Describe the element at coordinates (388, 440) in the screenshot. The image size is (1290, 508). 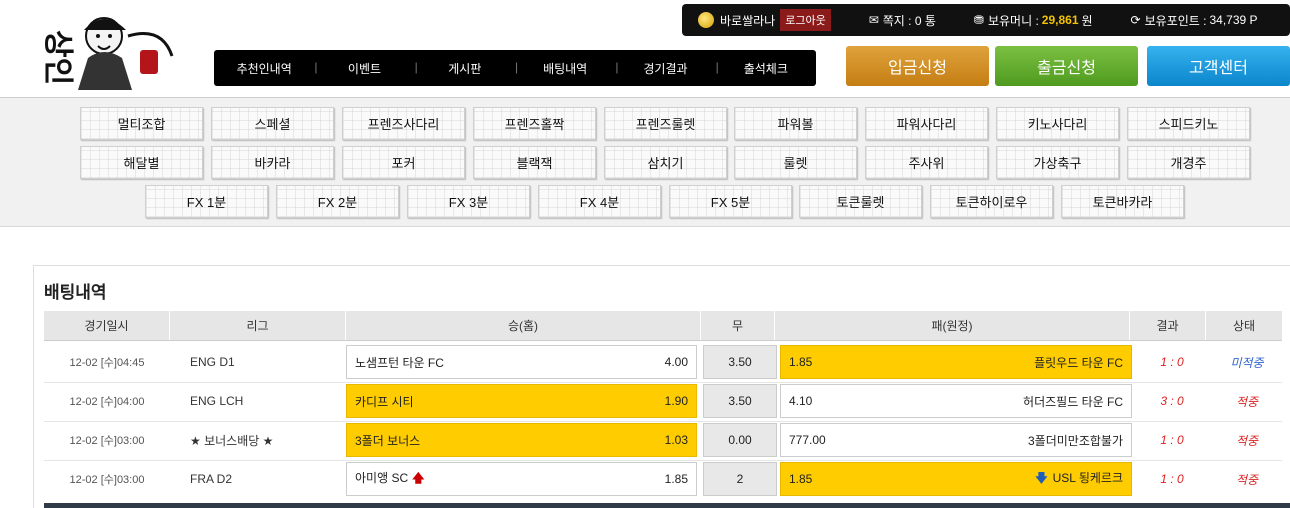
I see `home-team: 3폴더 보너스` at that location.